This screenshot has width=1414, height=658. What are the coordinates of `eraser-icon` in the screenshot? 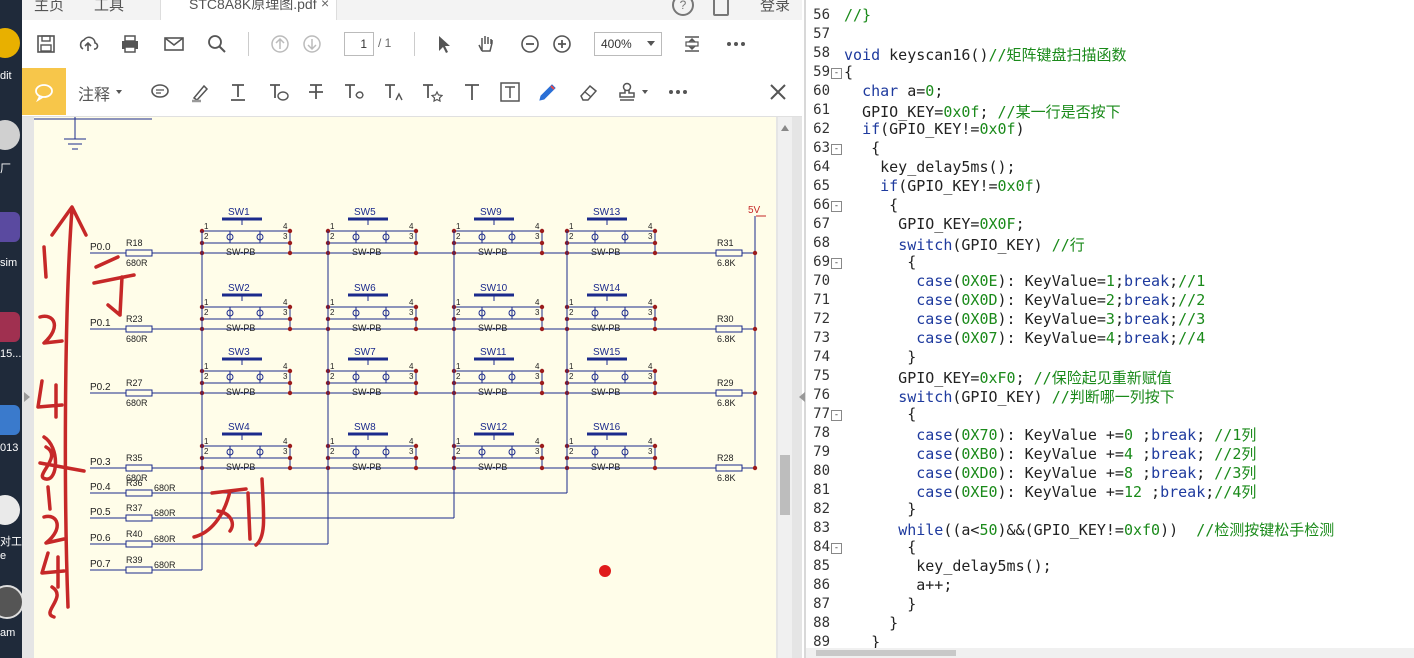 It's located at (588, 92).